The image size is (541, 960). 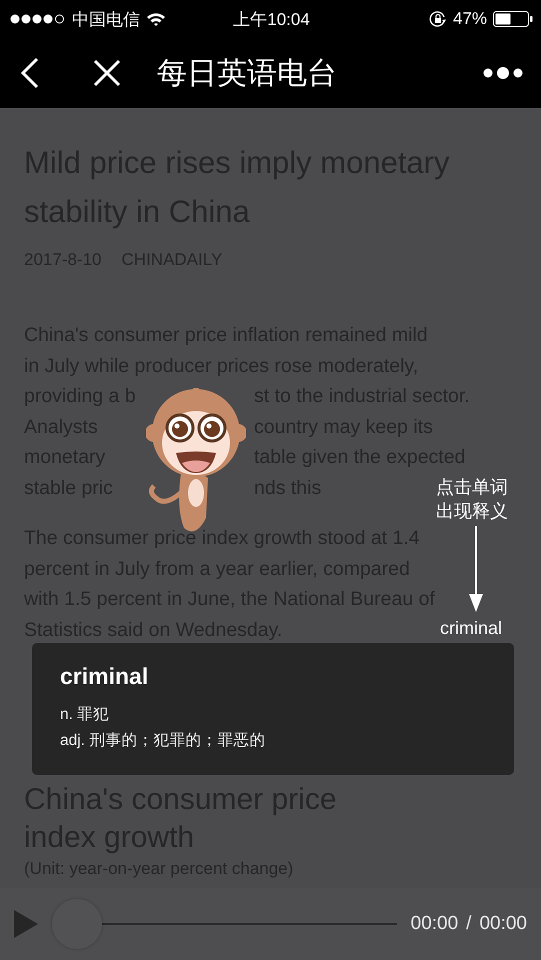 What do you see at coordinates (470, 19) in the screenshot?
I see `battery-percent: 47%` at bounding box center [470, 19].